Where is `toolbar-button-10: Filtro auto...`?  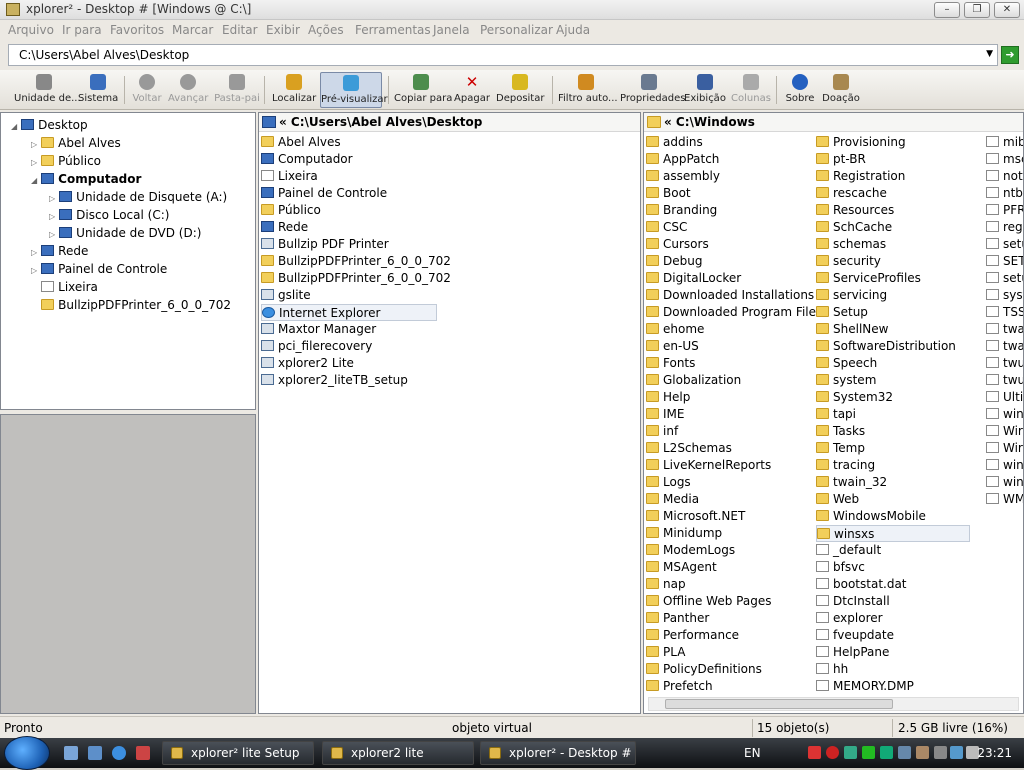
toolbar-button-10: Filtro auto... is located at coordinates (588, 90).